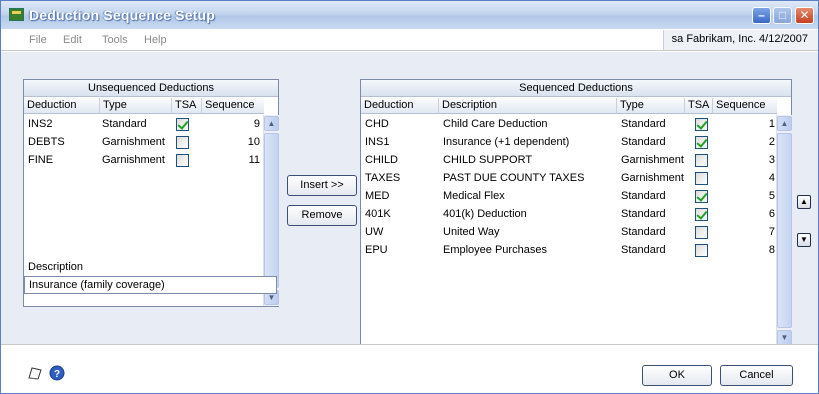  Describe the element at coordinates (38, 40) in the screenshot. I see `menu-file: File` at that location.